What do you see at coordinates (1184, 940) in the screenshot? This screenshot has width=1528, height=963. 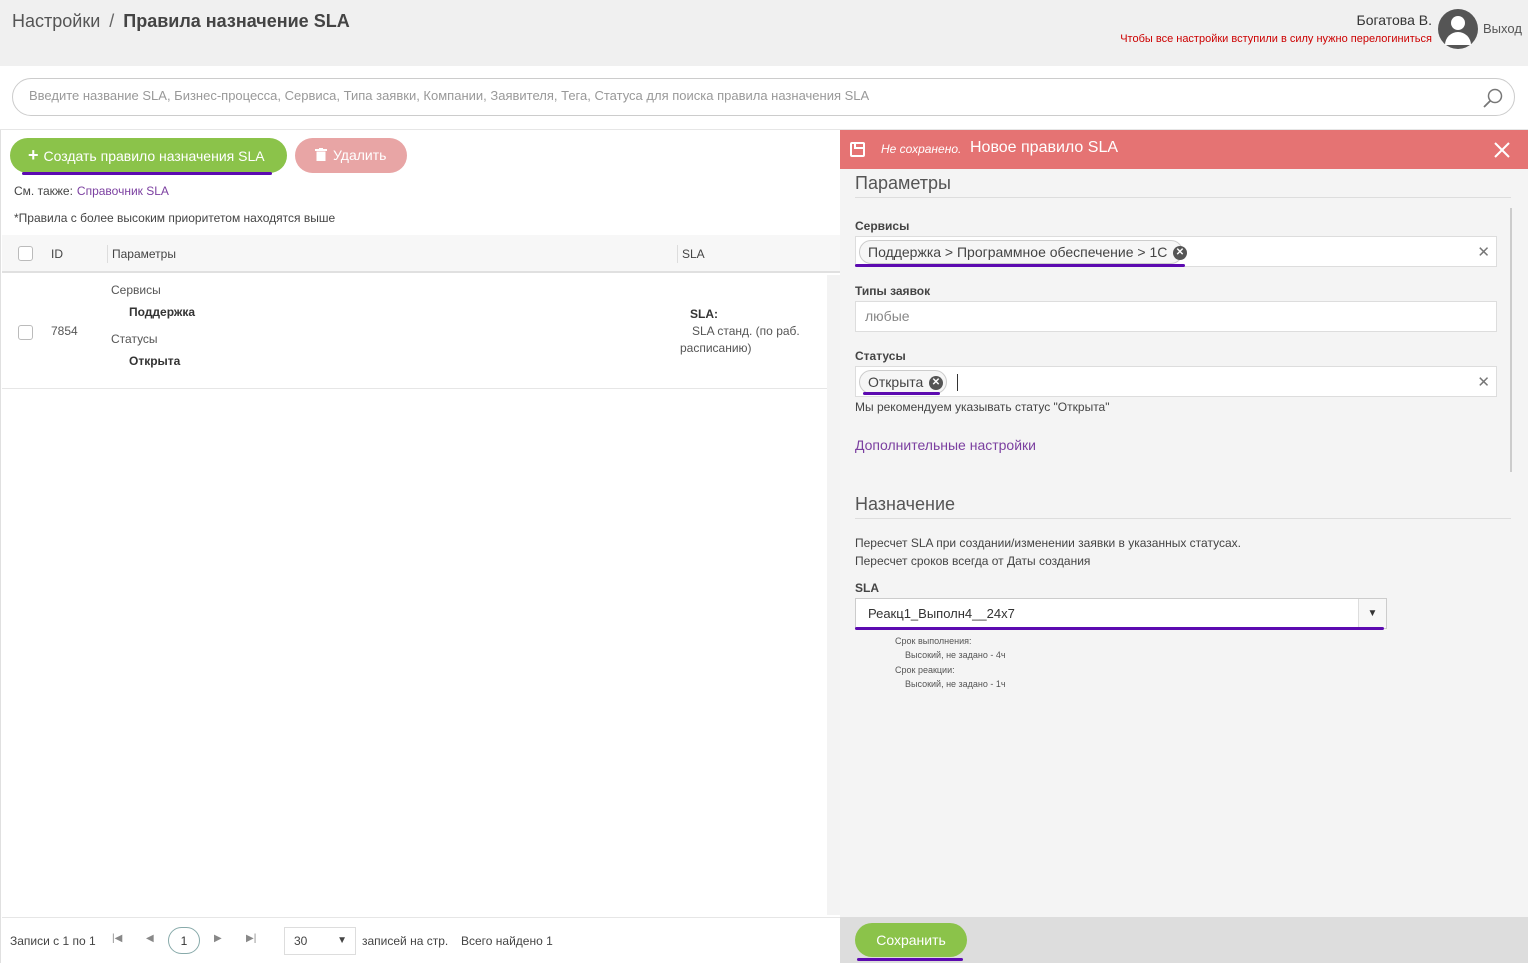 I see `panel-footer: Сохранить` at bounding box center [1184, 940].